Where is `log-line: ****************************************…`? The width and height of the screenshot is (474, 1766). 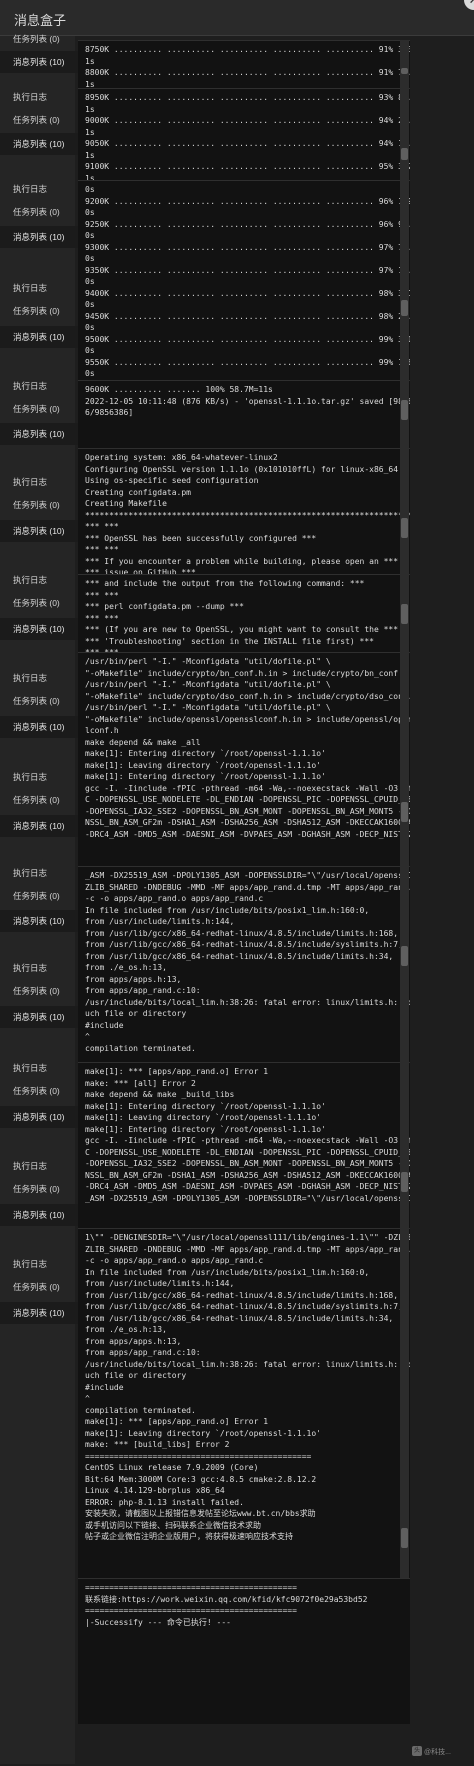
log-line: ****************************************… is located at coordinates (247, 515).